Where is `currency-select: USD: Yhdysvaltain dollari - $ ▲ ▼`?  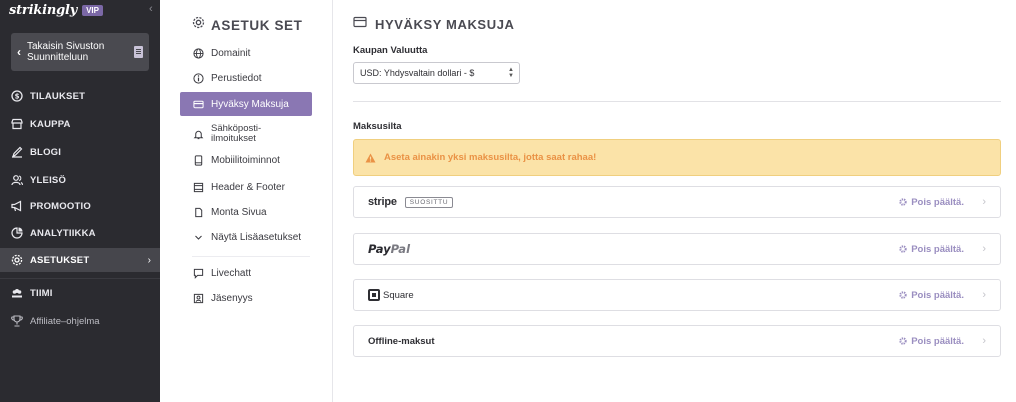
currency-select: USD: Yhdysvaltain dollari - $ ▲ ▼ is located at coordinates (436, 73).